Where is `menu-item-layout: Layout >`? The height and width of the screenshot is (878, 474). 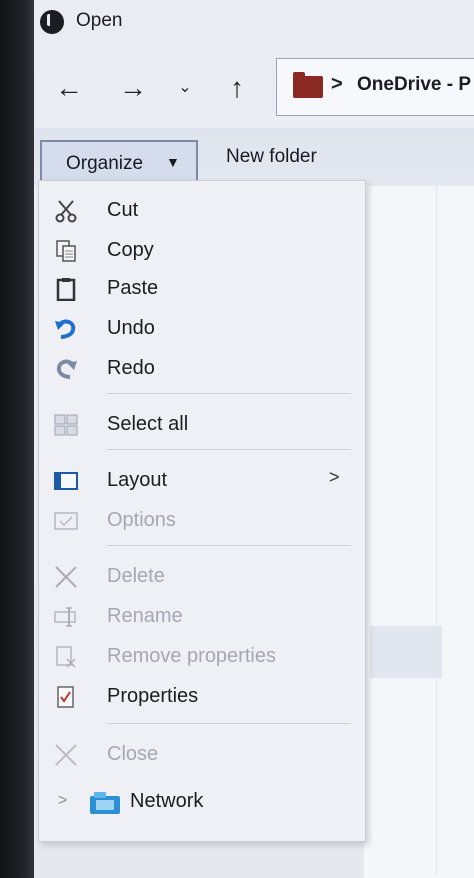 menu-item-layout: Layout > is located at coordinates (202, 481).